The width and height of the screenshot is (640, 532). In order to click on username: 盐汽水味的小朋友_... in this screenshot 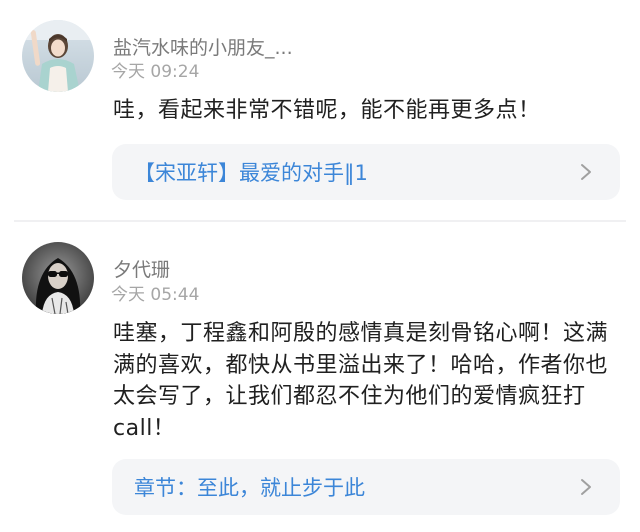, I will do `click(203, 48)`.